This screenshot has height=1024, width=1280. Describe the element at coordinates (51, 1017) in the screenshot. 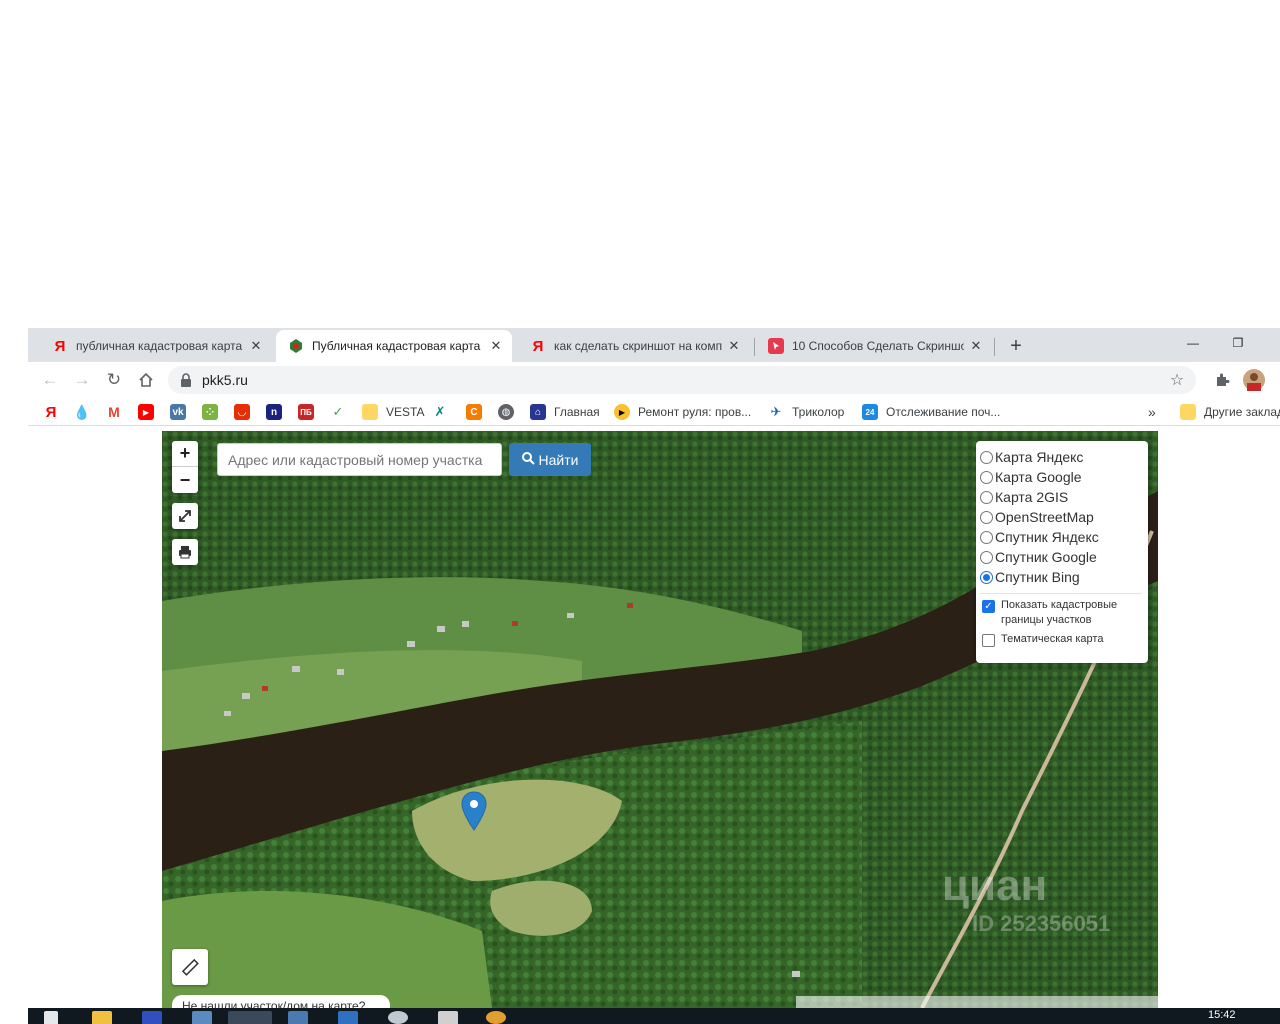

I see `start-icon` at that location.